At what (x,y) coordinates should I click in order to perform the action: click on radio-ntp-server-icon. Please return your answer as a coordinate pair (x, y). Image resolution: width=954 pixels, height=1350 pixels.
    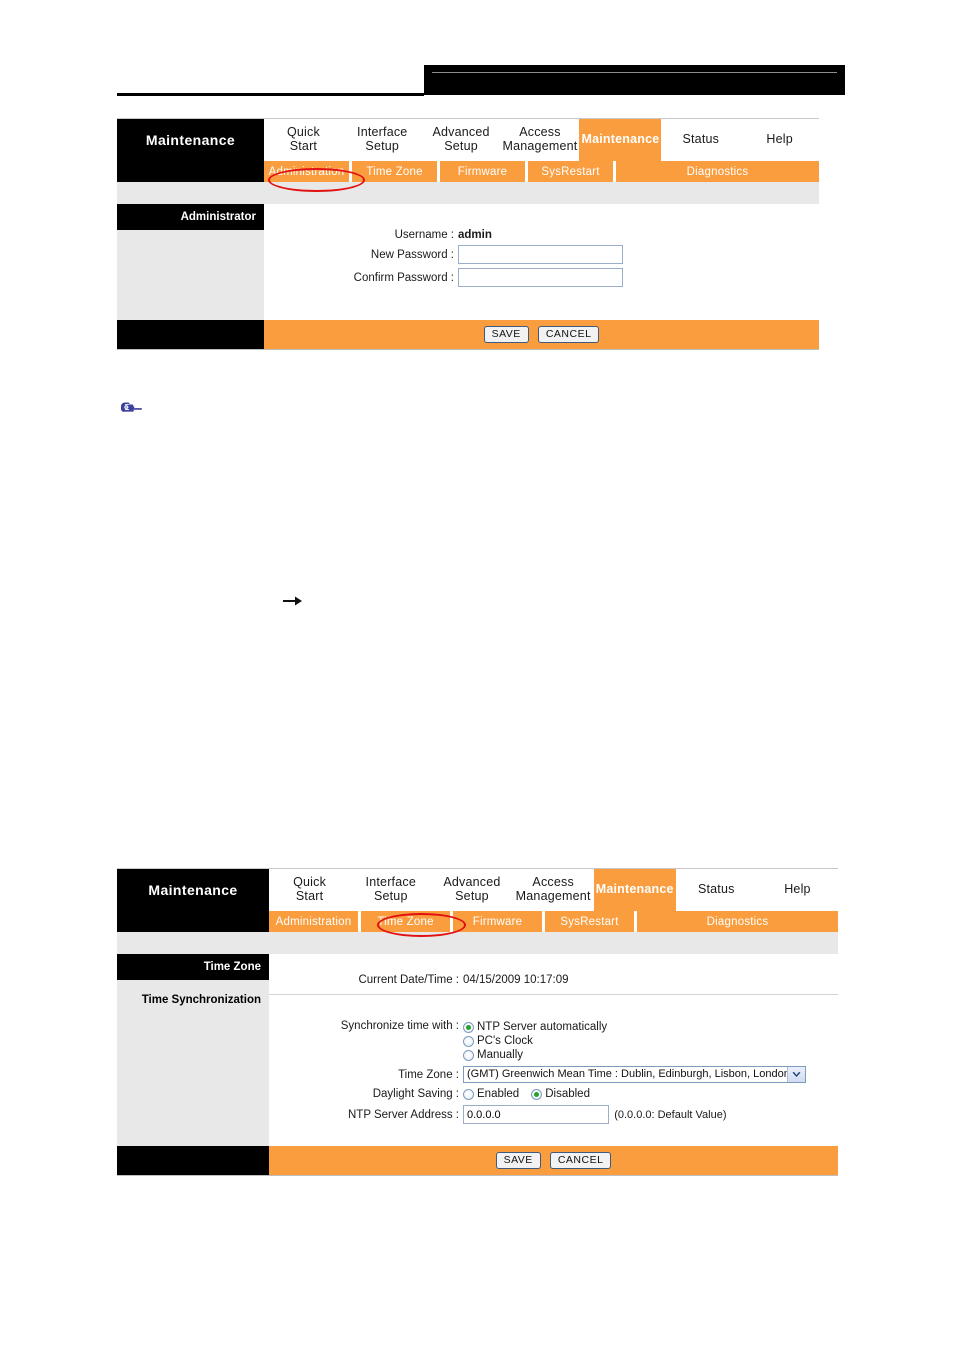
    Looking at the image, I should click on (468, 1027).